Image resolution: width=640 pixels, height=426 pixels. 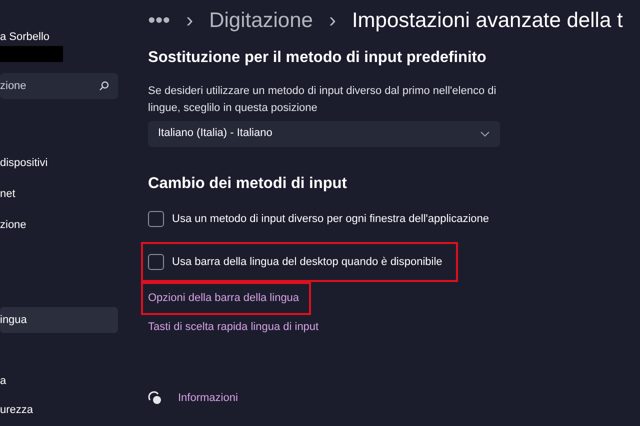 What do you see at coordinates (59, 410) in the screenshot?
I see `sidebar-item: urezza` at bounding box center [59, 410].